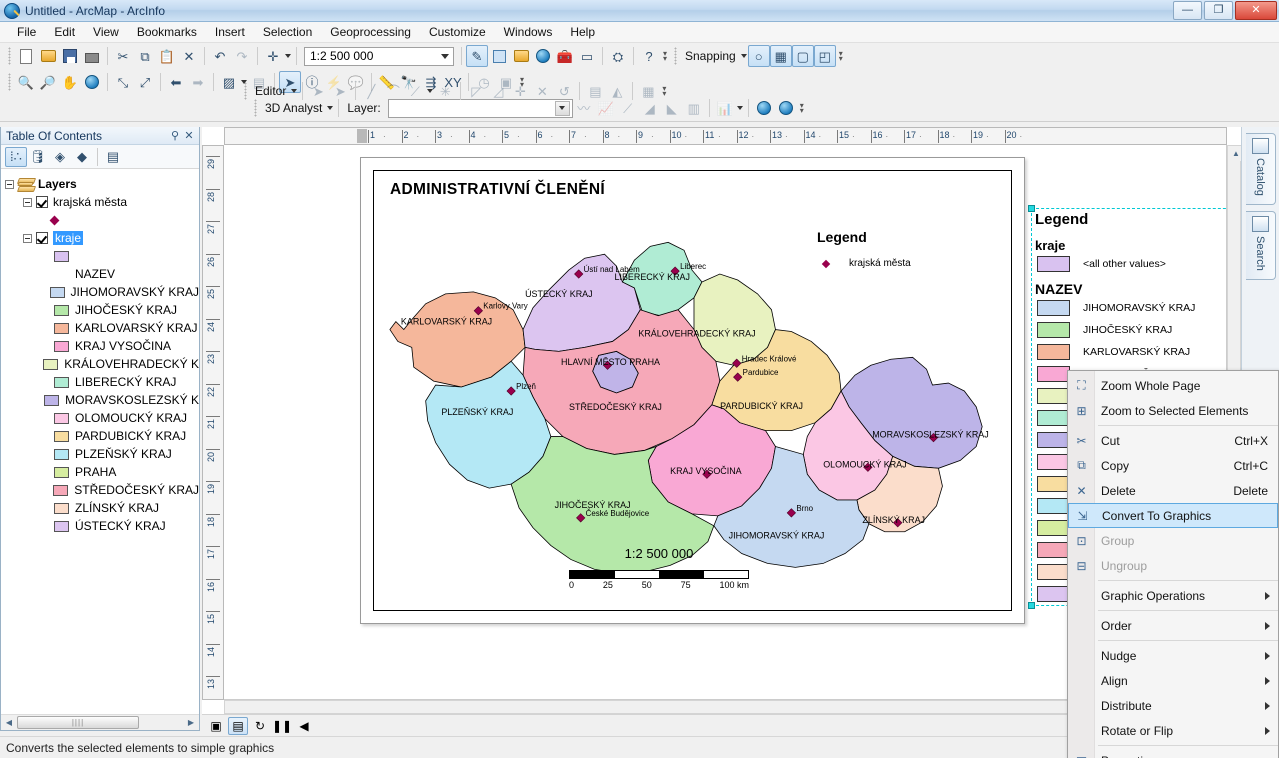 The image size is (1279, 758). I want to click on menu-selection: Selection, so click(287, 32).